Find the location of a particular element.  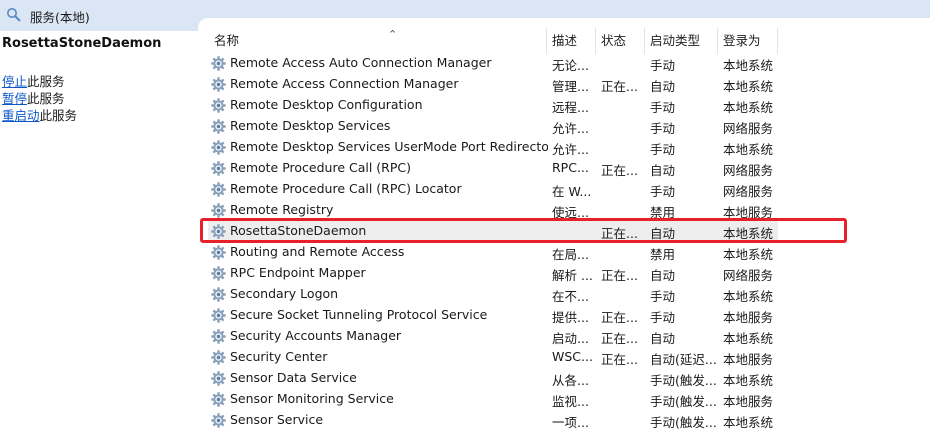

column-header-name-label: 名称 is located at coordinates (227, 40).